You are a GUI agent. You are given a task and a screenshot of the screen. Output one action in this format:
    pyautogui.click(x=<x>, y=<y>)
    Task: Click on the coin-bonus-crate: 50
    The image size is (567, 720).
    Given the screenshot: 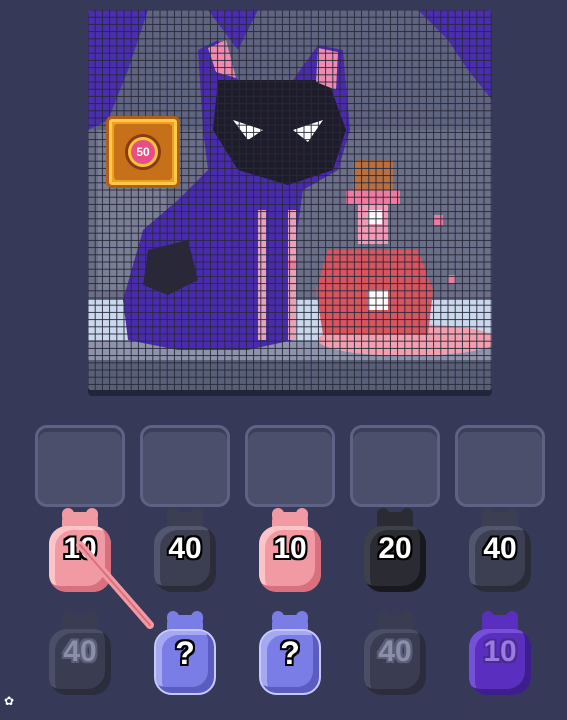 What is the action you would take?
    pyautogui.click(x=143, y=152)
    